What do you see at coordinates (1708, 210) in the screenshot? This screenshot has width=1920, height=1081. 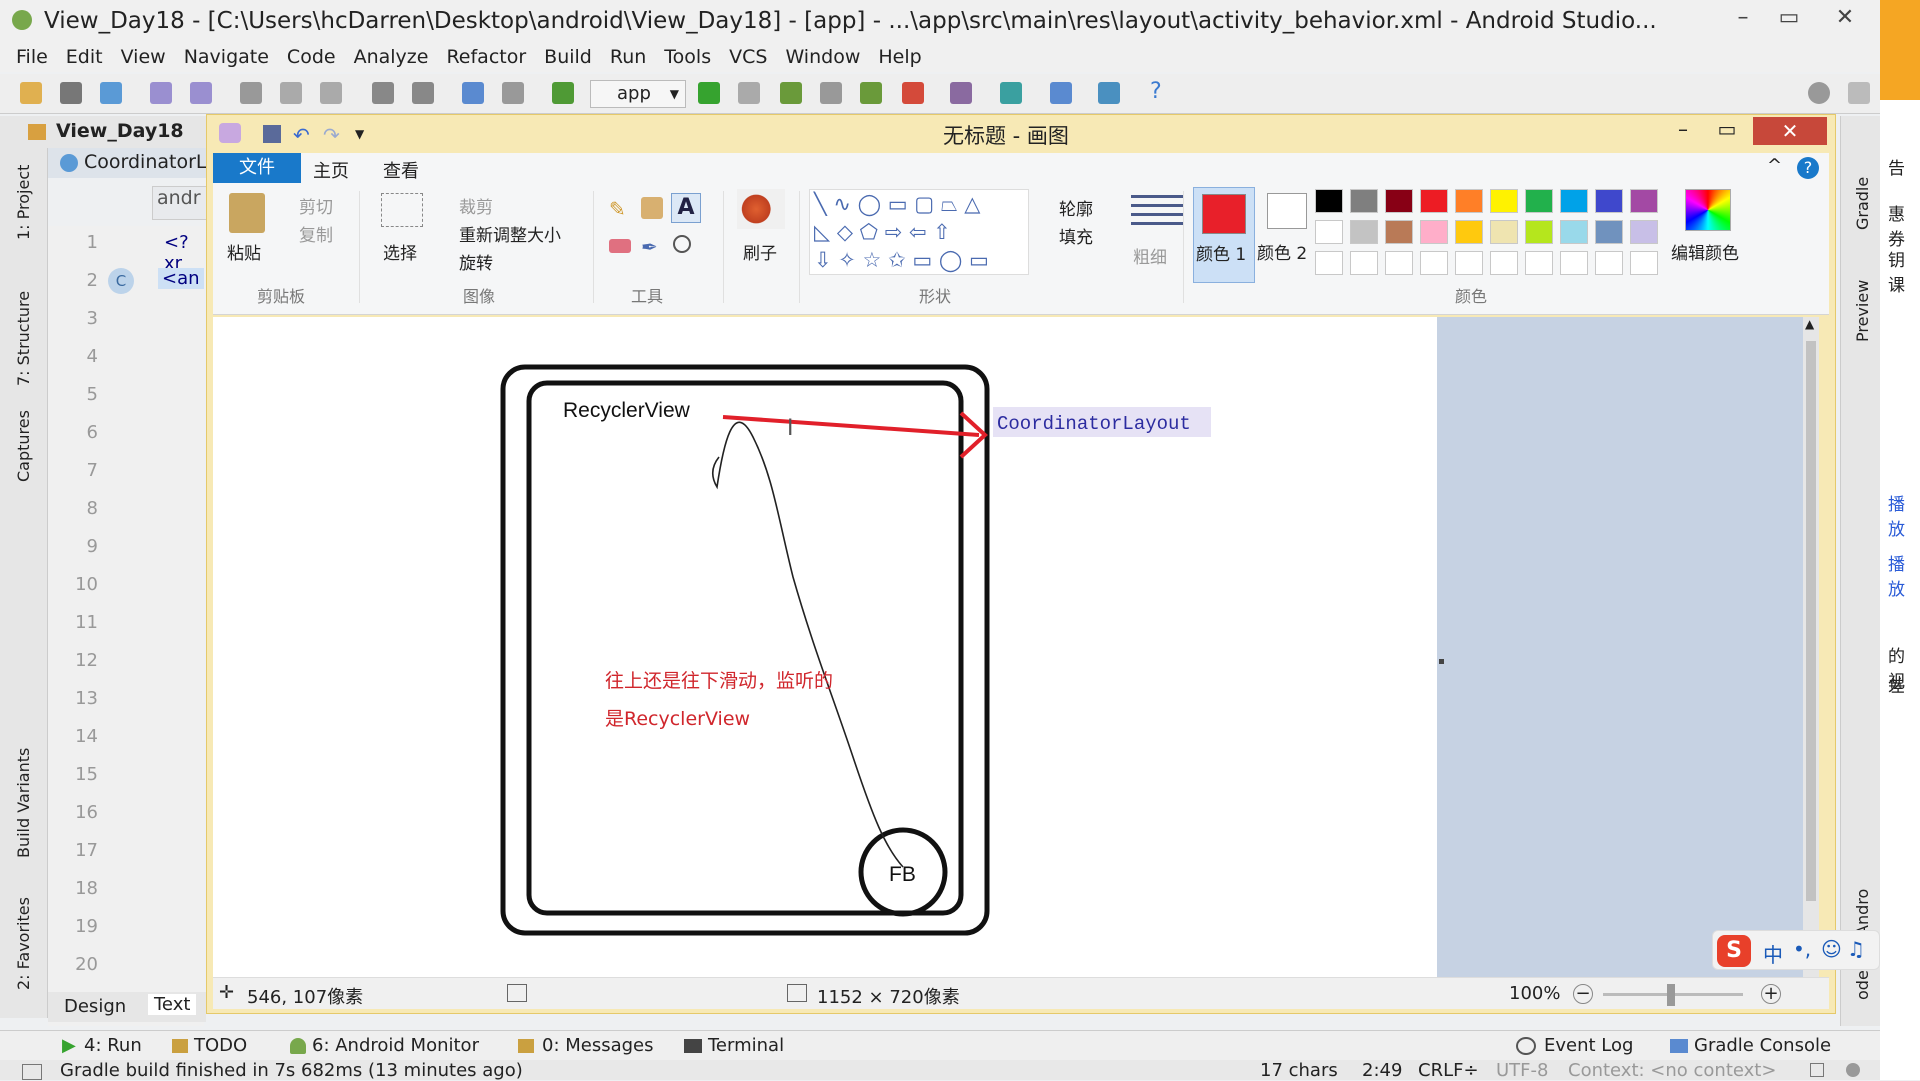 I see `edit-colors-icon` at bounding box center [1708, 210].